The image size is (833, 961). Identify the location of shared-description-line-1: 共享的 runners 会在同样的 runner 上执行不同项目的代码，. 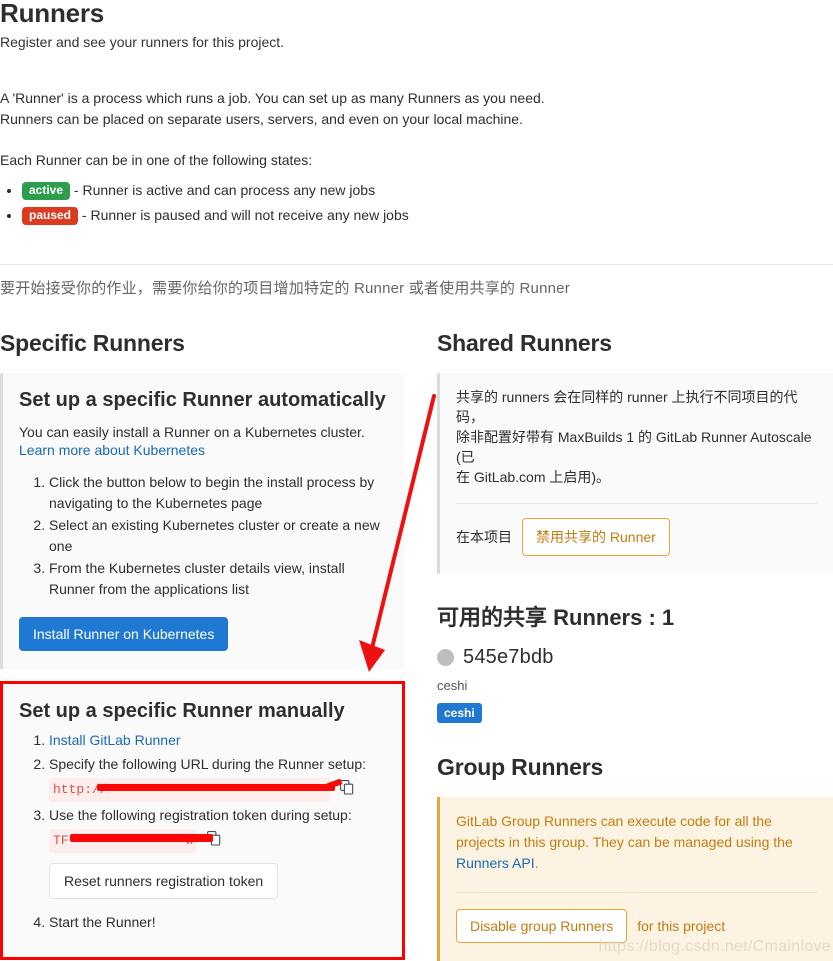
(627, 407).